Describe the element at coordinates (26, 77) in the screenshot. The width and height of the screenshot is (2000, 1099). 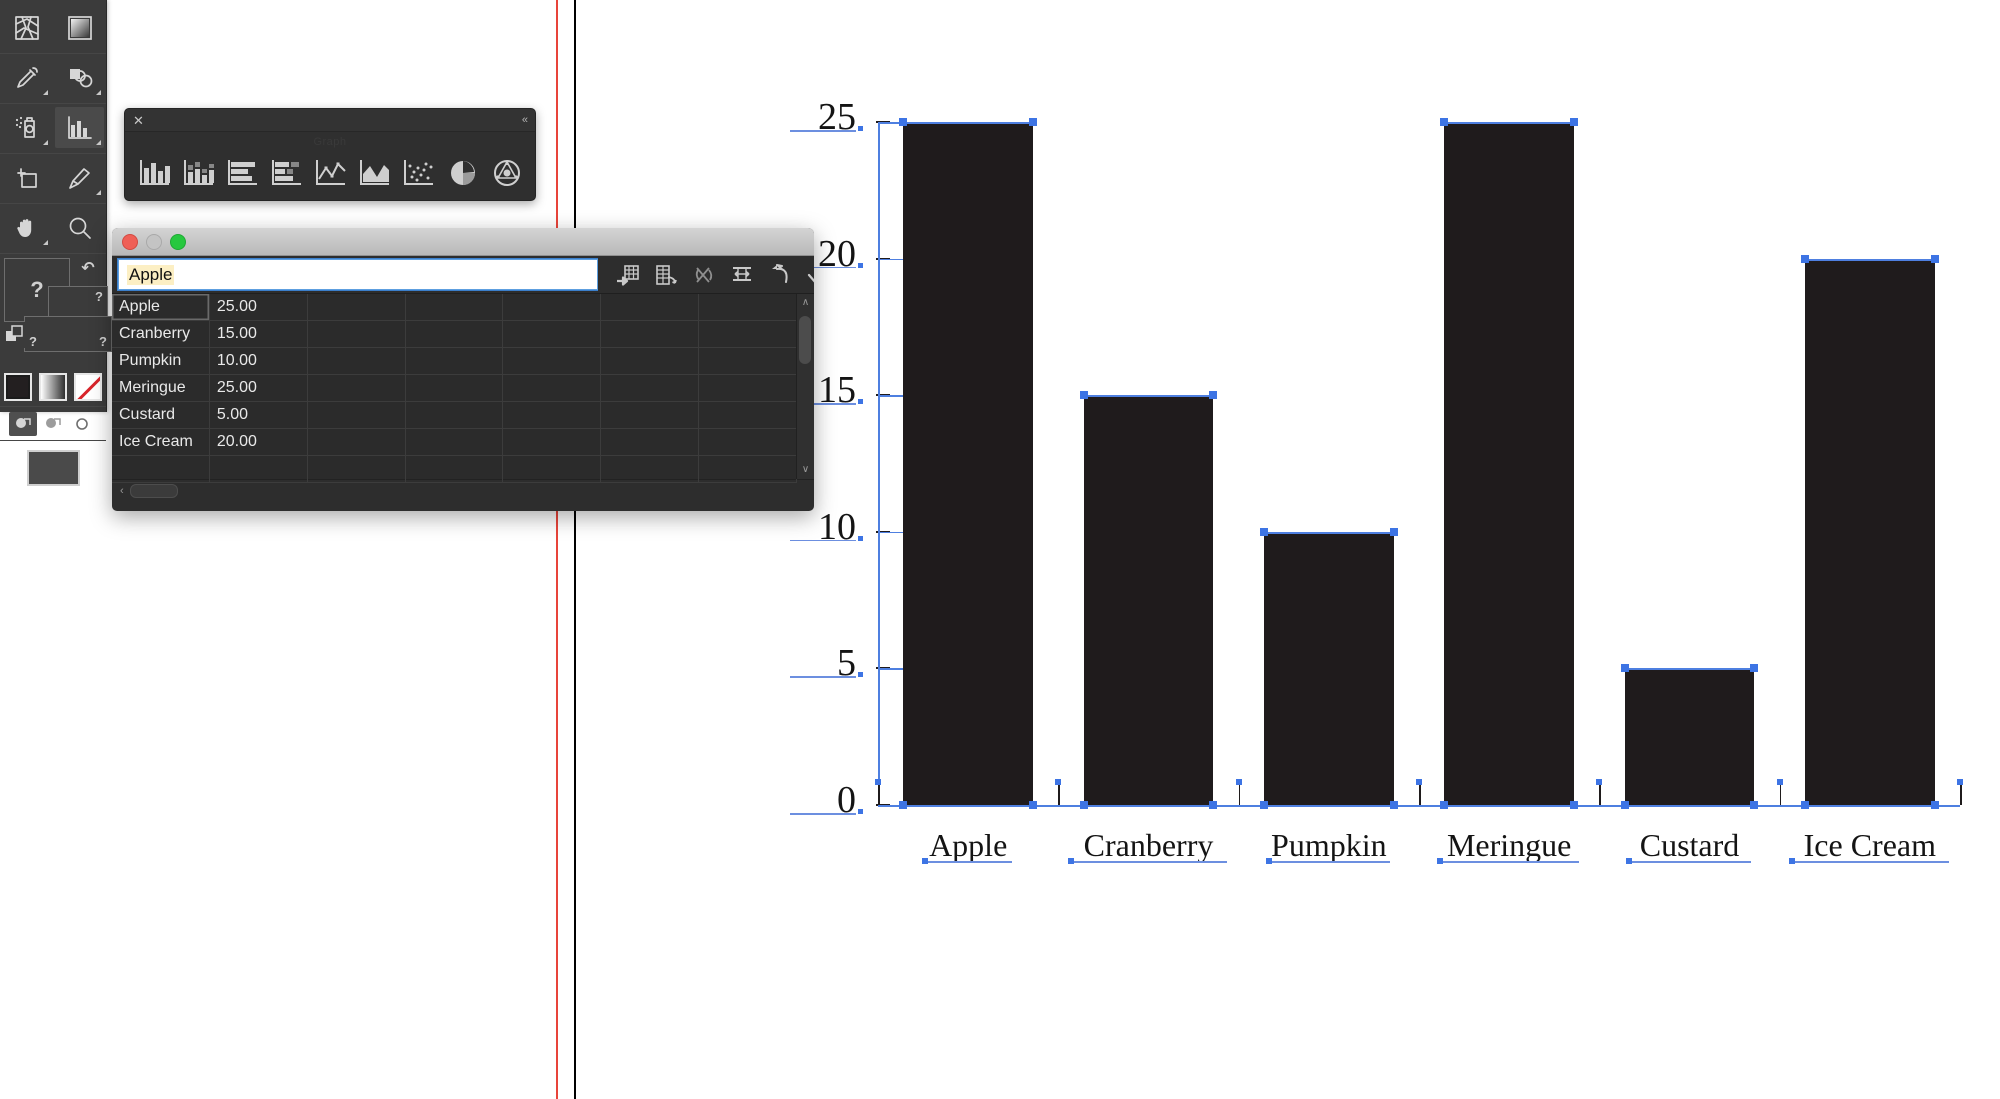
I see `eyedropper-tool` at that location.